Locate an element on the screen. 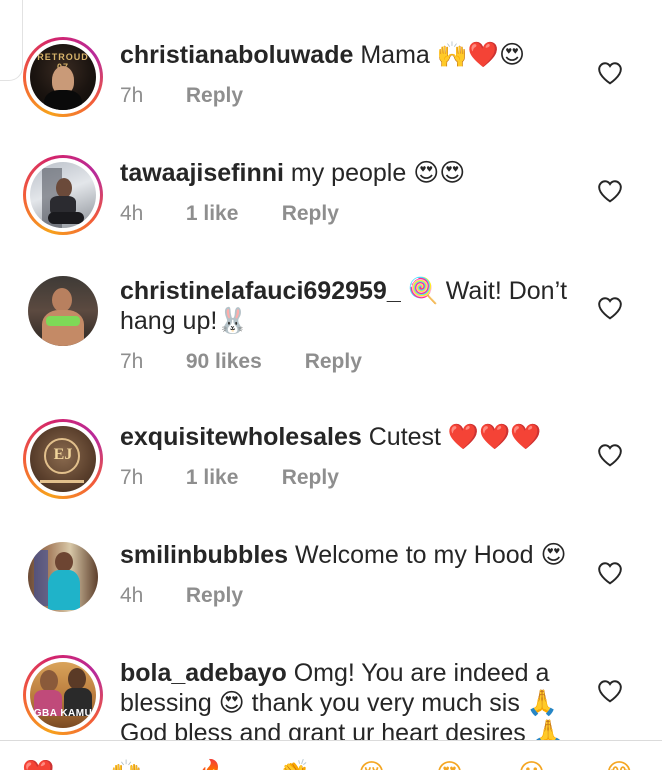 This screenshot has height=770, width=662. comment-meta: 4h 1 like Reply is located at coordinates (229, 214).